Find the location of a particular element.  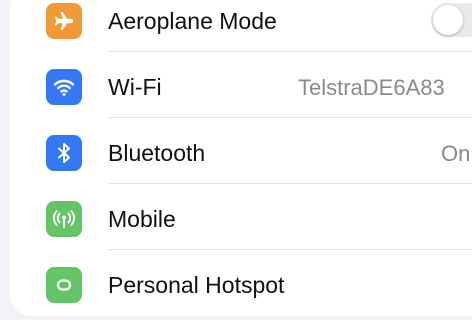

aeroplane-mode-toggle is located at coordinates (451, 20).